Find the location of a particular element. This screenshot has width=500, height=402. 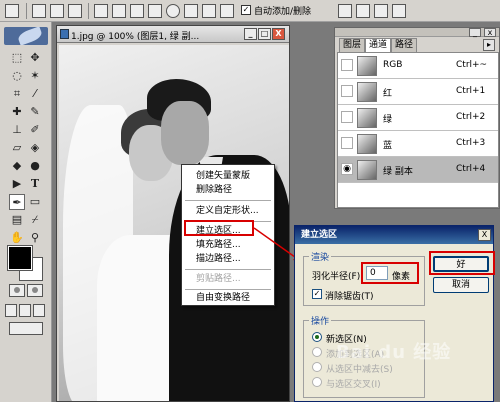

screen-mode-standard-icon is located at coordinates (11, 310).